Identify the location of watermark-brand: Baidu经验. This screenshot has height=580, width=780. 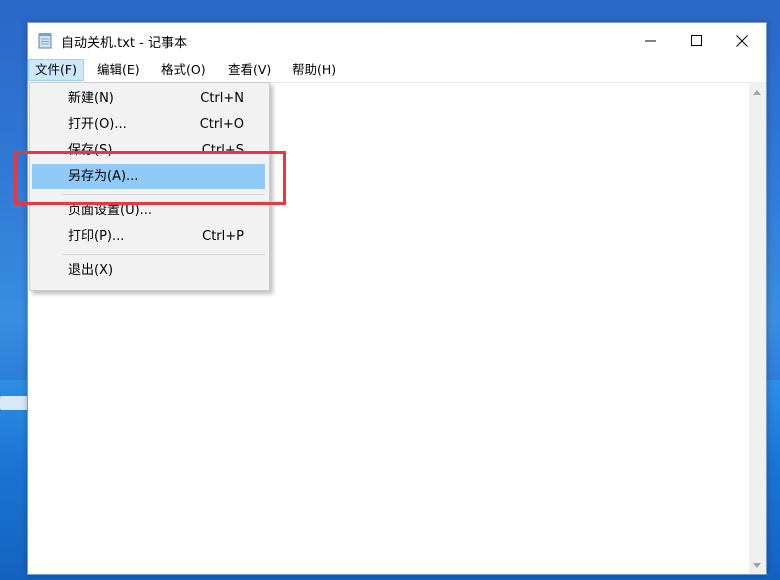
(674, 516).